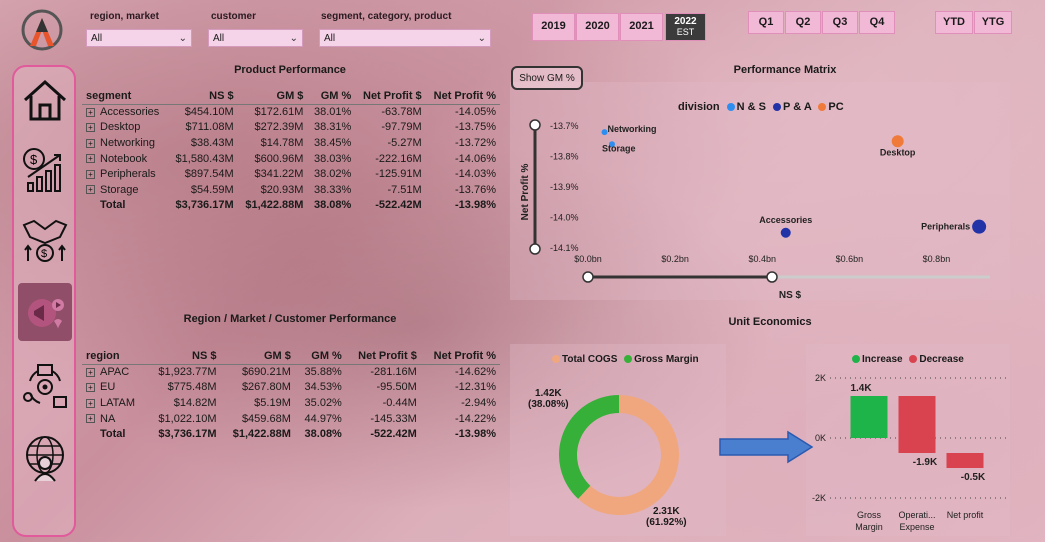 Image resolution: width=1045 pixels, height=542 pixels. What do you see at coordinates (820, 378) in the screenshot?
I see `y-tick-label: 2K` at bounding box center [820, 378].